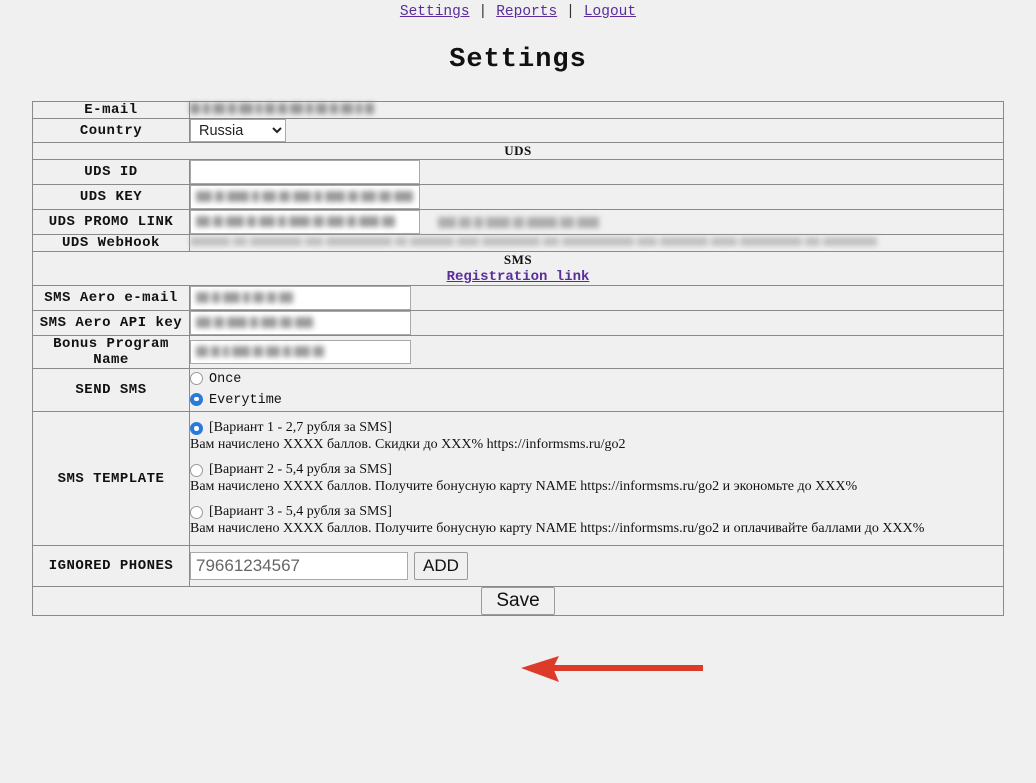 Image resolution: width=1036 pixels, height=783 pixels. I want to click on value-uds-key, so click(596, 197).